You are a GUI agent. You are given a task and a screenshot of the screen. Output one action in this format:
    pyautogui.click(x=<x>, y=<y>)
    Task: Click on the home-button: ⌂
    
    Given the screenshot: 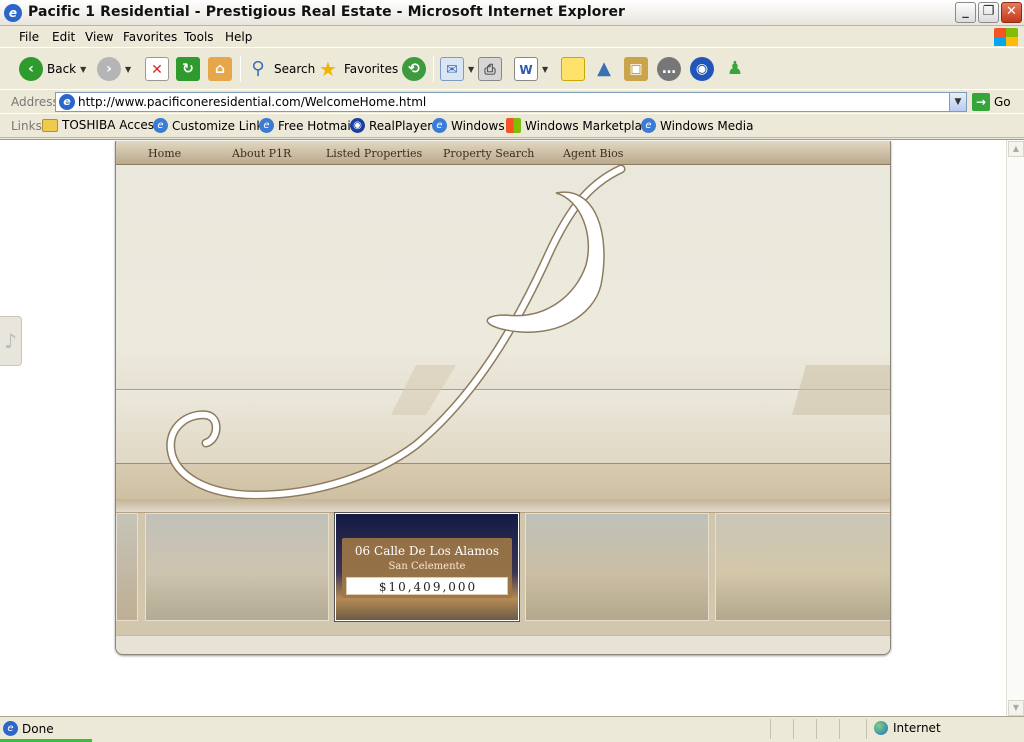 What is the action you would take?
    pyautogui.click(x=220, y=69)
    